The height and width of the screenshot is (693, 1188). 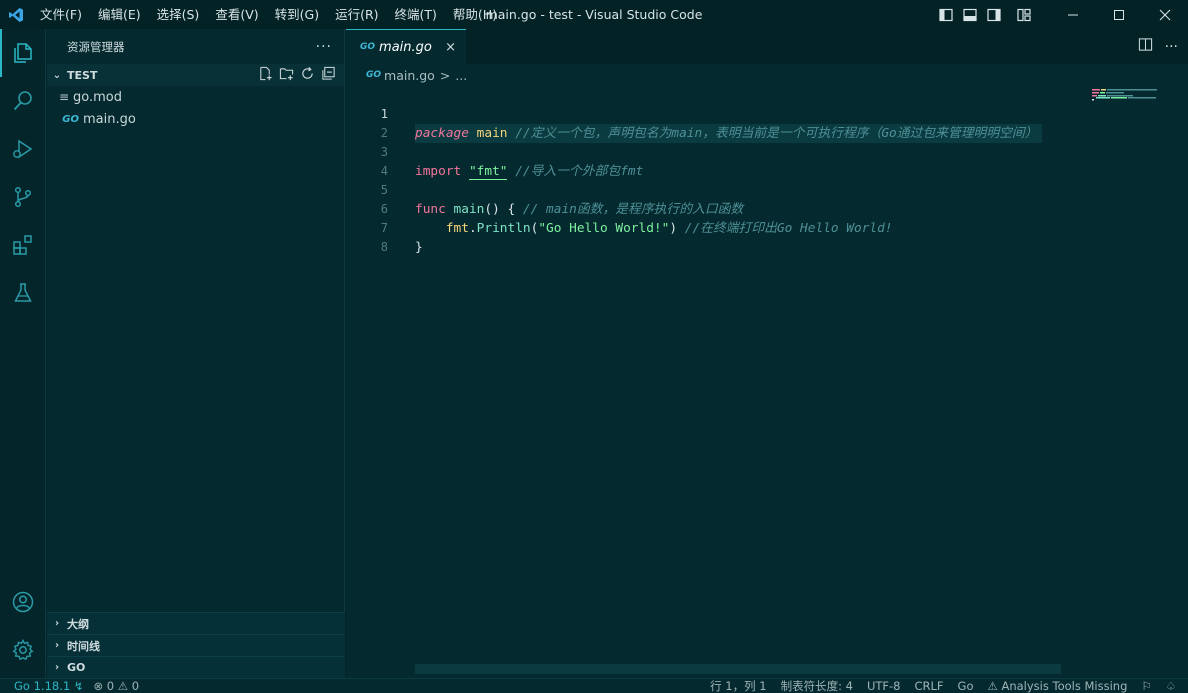 I want to click on sidebar-bottom-sections: › 大纲 › 时间线 › GO, so click(x=196, y=645).